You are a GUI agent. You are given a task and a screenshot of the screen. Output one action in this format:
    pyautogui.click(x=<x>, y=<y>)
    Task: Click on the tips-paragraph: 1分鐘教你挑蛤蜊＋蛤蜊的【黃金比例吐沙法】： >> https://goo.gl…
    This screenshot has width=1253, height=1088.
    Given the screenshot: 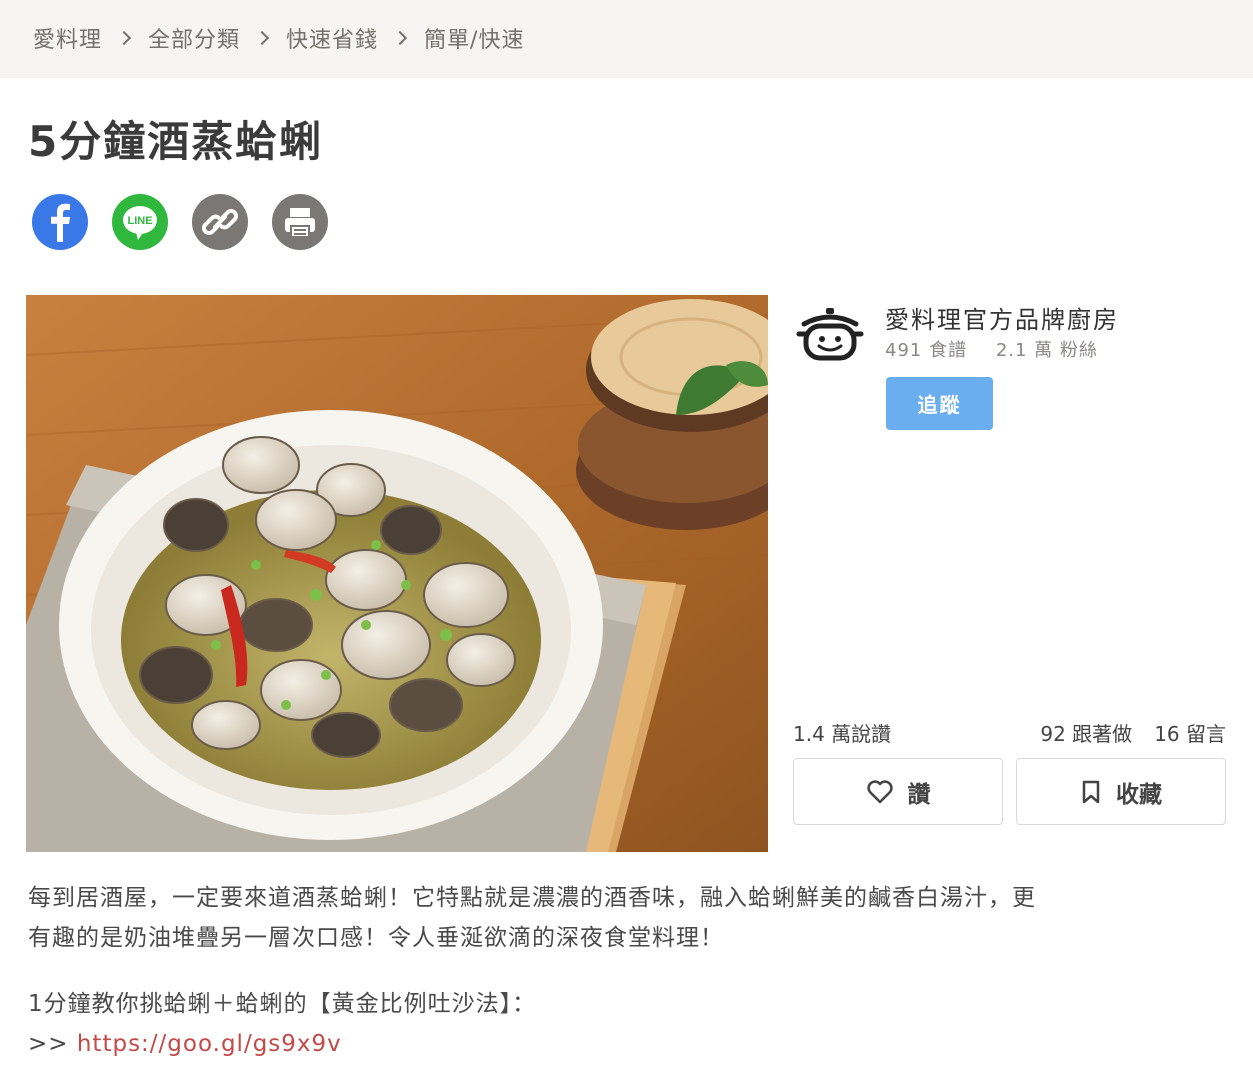 What is the action you would take?
    pyautogui.click(x=628, y=1024)
    